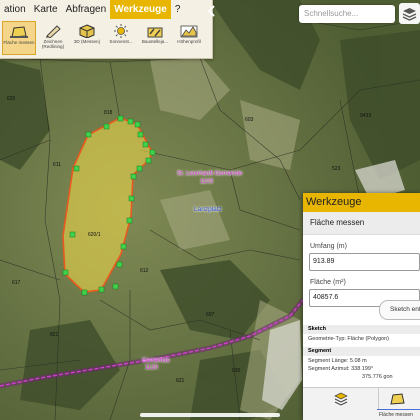 Image resolution: width=420 pixels, height=420 pixels. What do you see at coordinates (206, 182) in the screenshot?
I see `map-label-elevation: 1103` at bounding box center [206, 182].